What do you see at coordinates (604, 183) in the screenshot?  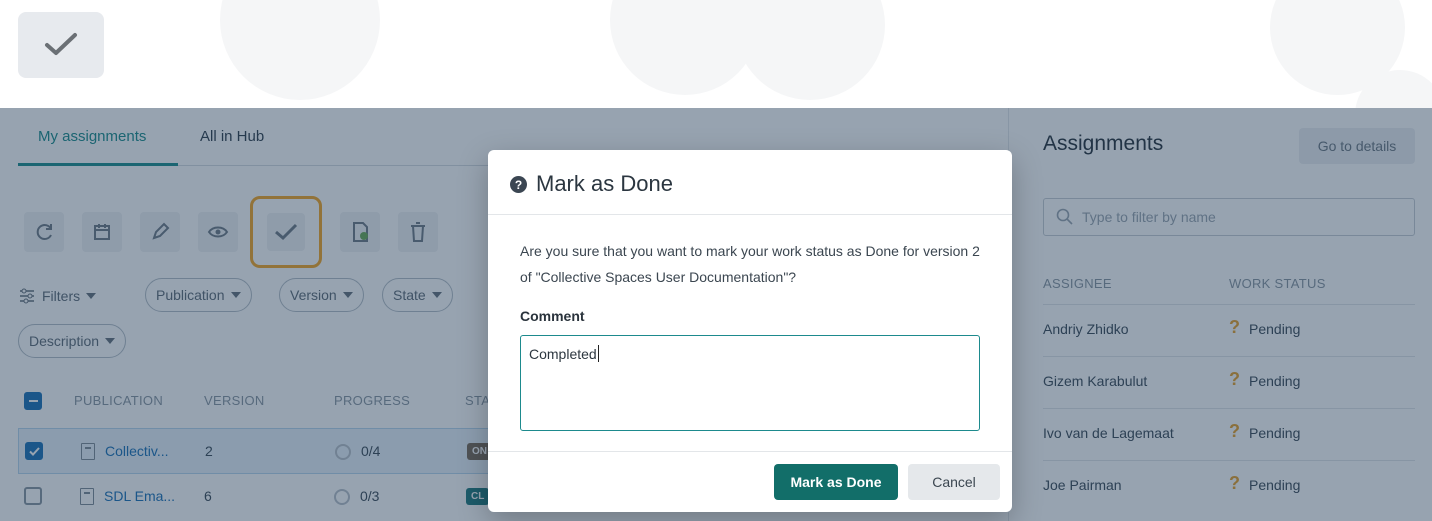 I see `dialog-title: Mark as Done` at bounding box center [604, 183].